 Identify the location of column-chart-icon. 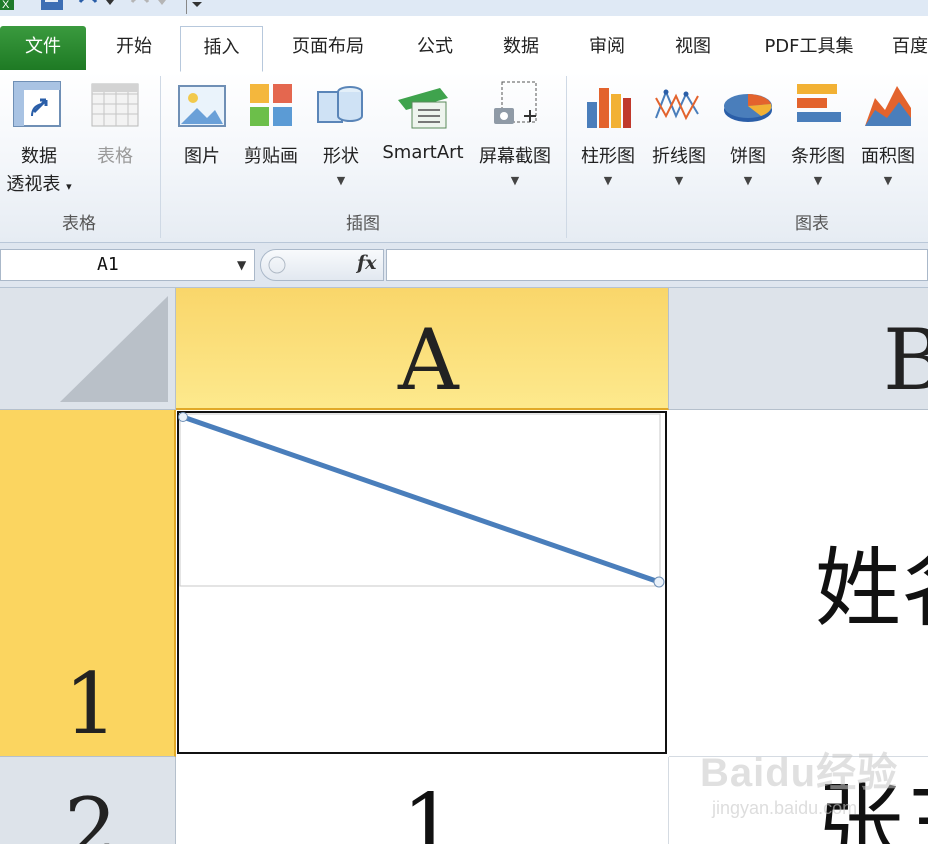
(608, 105).